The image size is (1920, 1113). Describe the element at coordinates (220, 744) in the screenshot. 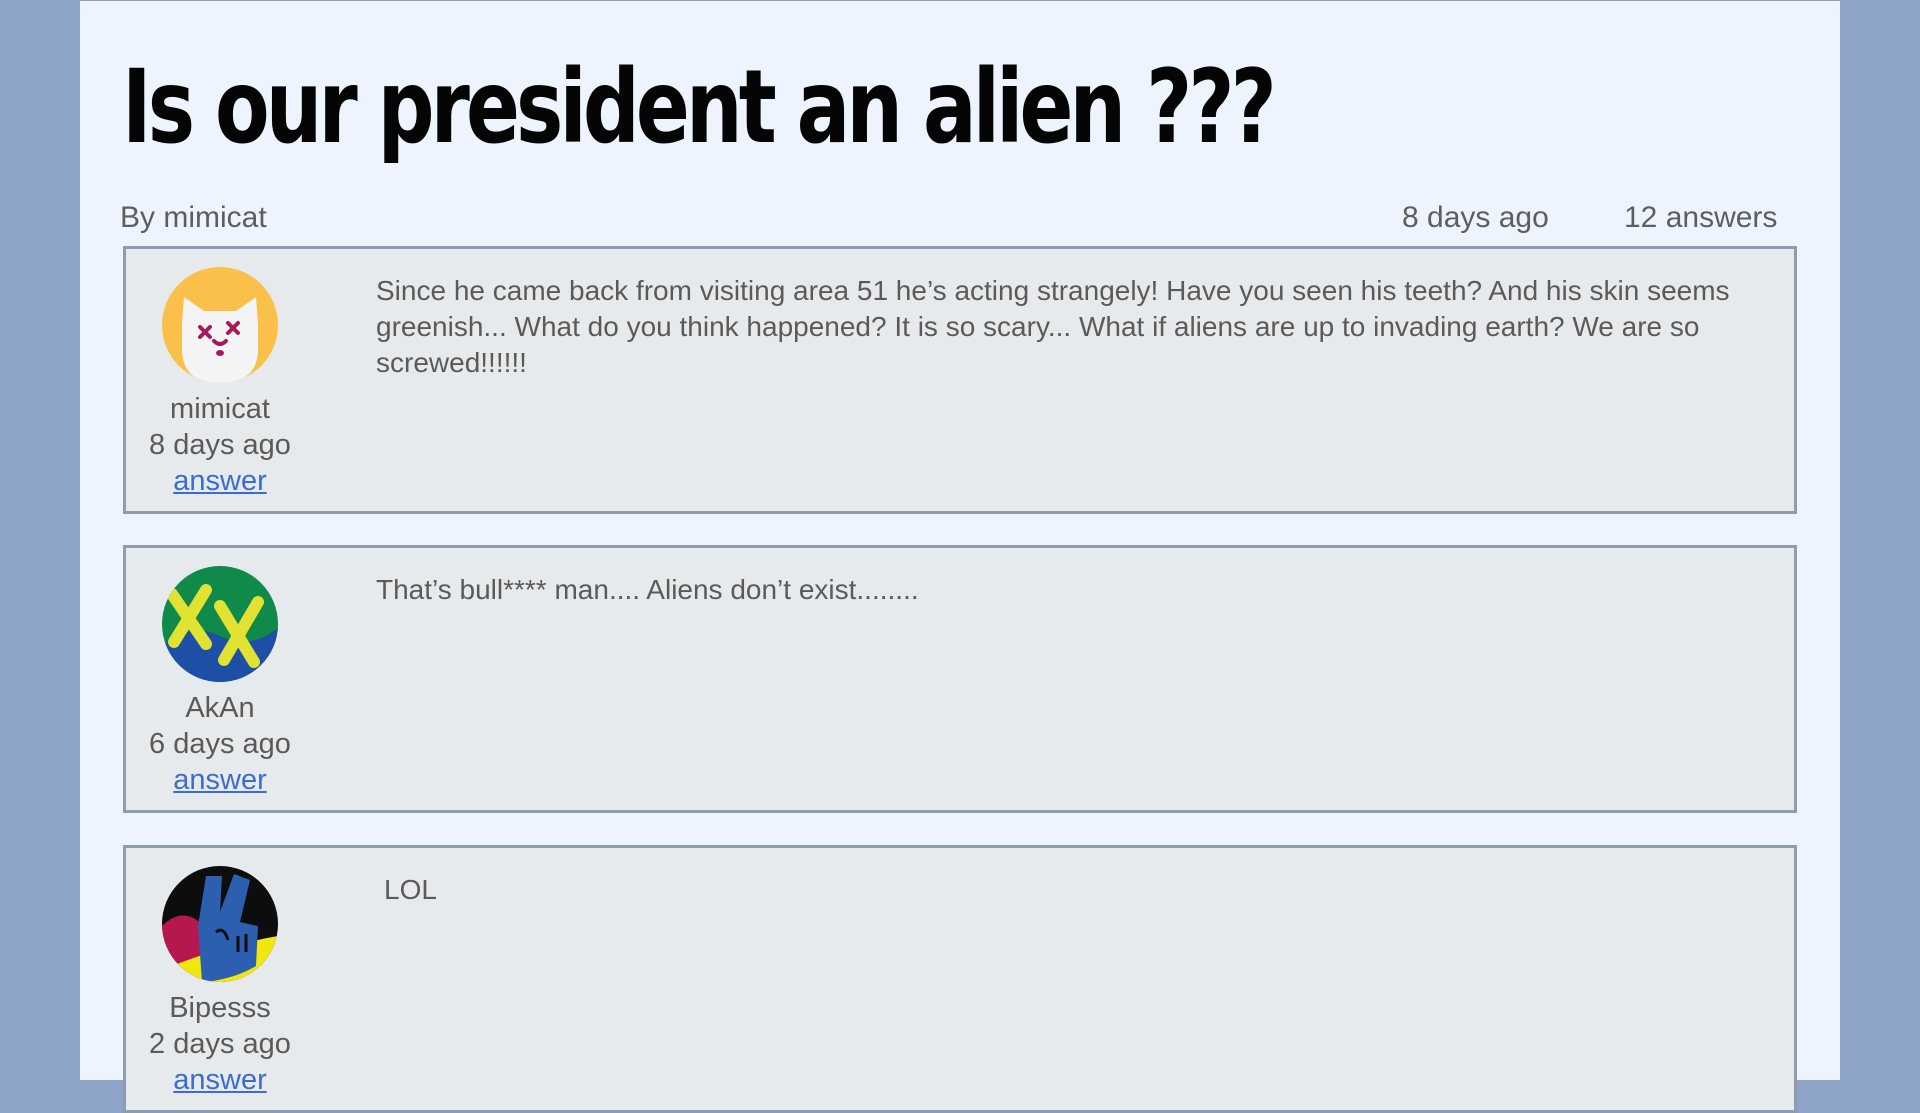

I see `post-date: 6 days ago` at that location.